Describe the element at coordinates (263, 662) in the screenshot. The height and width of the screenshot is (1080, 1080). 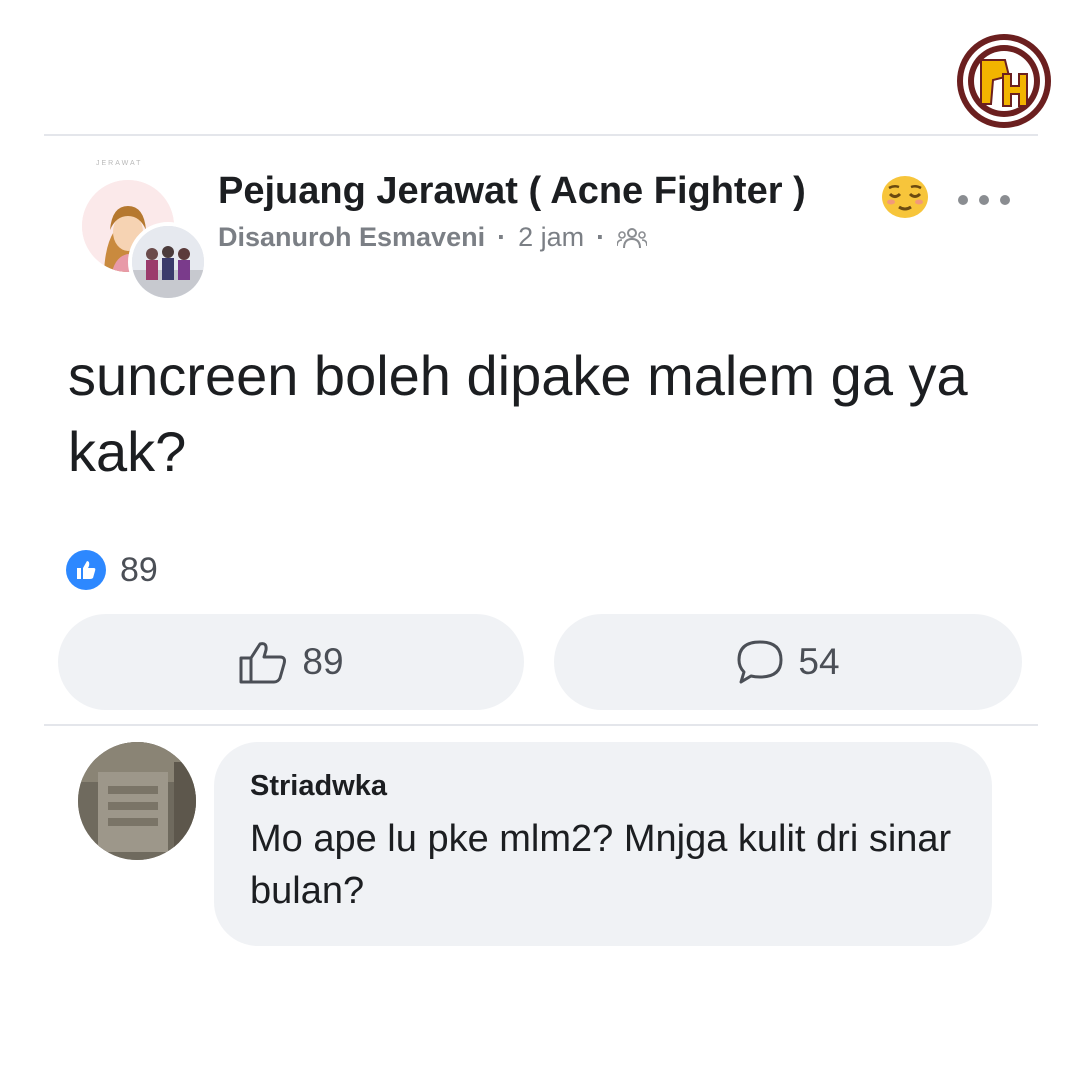
I see `thumbs-up-outline-icon` at that location.